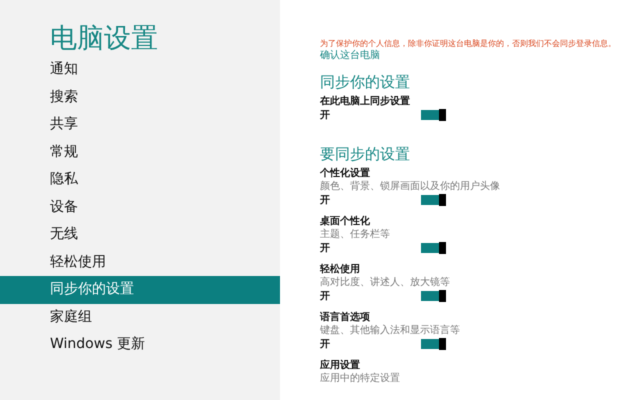  I want to click on settings-title: 电脑设置, so click(104, 39).